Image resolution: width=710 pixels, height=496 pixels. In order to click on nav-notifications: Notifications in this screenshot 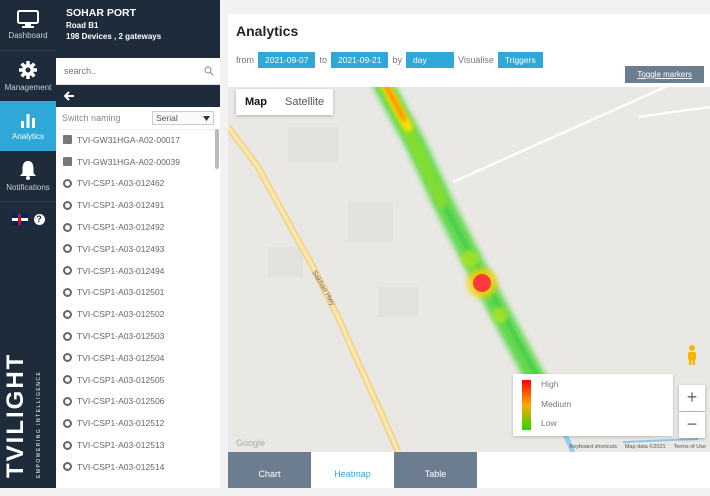, I will do `click(28, 176)`.